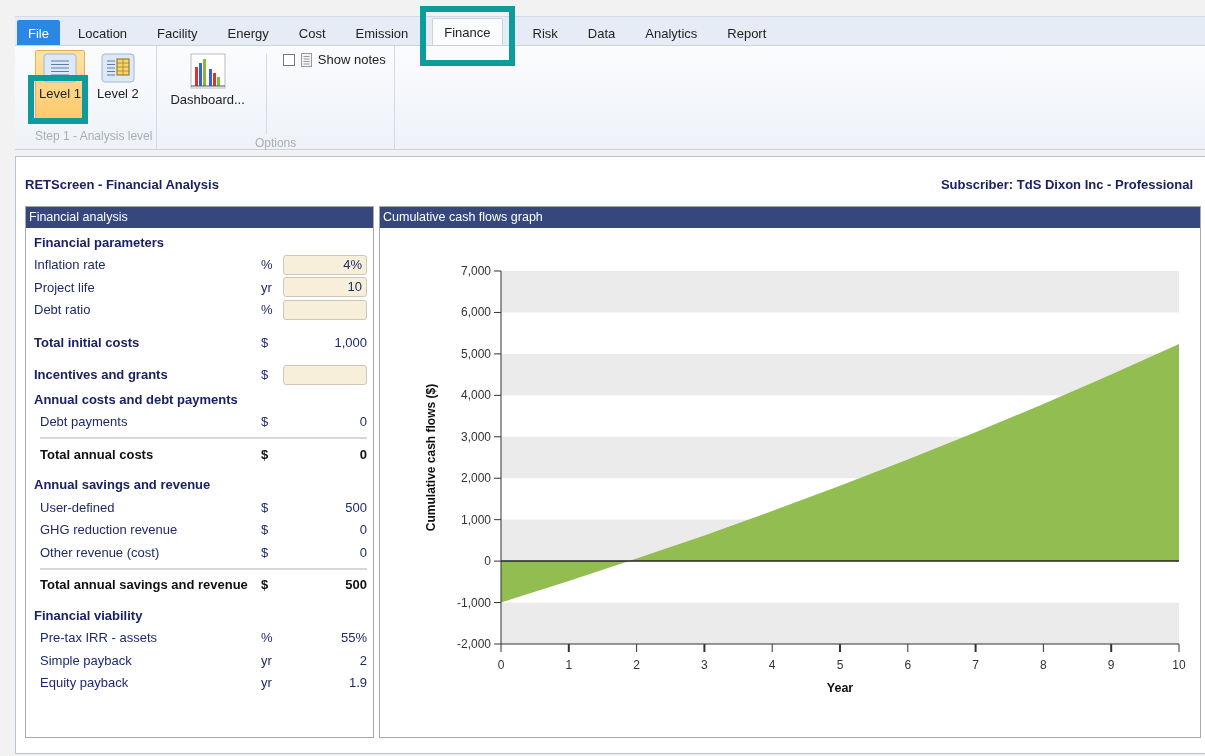  Describe the element at coordinates (248, 32) in the screenshot. I see `ribbon-tab: Energy` at that location.